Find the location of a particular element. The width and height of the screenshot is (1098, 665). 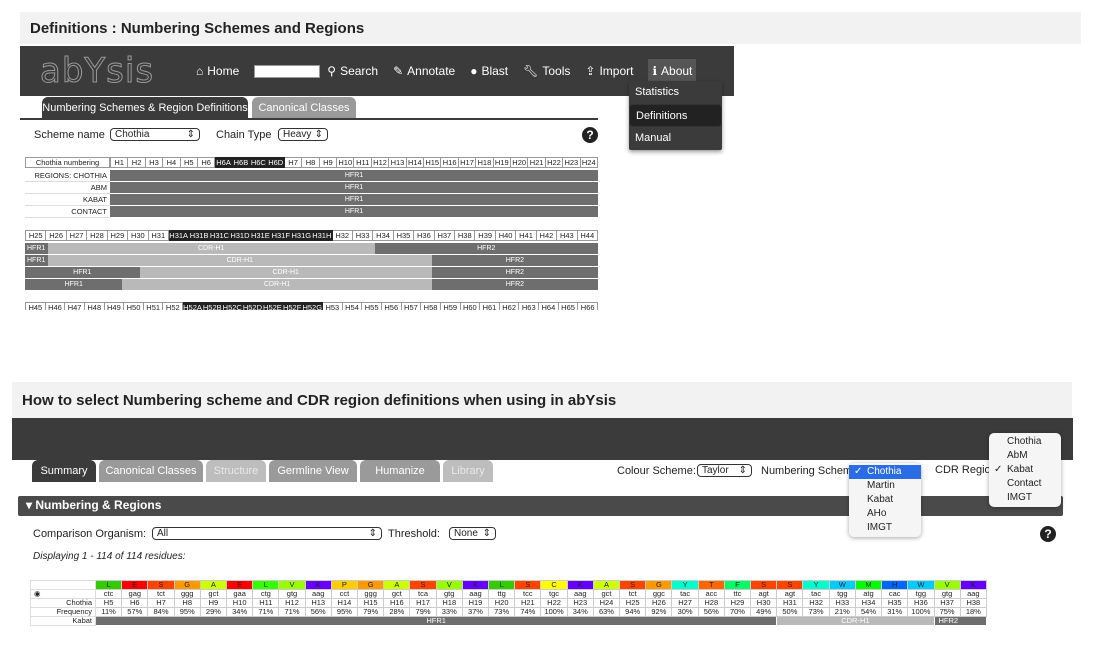

residue-cell: C is located at coordinates (554, 585).